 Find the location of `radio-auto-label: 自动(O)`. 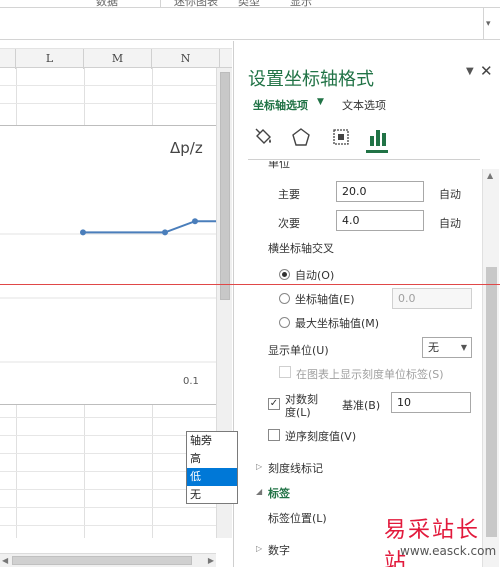

radio-auto-label: 自动(O) is located at coordinates (314, 275).